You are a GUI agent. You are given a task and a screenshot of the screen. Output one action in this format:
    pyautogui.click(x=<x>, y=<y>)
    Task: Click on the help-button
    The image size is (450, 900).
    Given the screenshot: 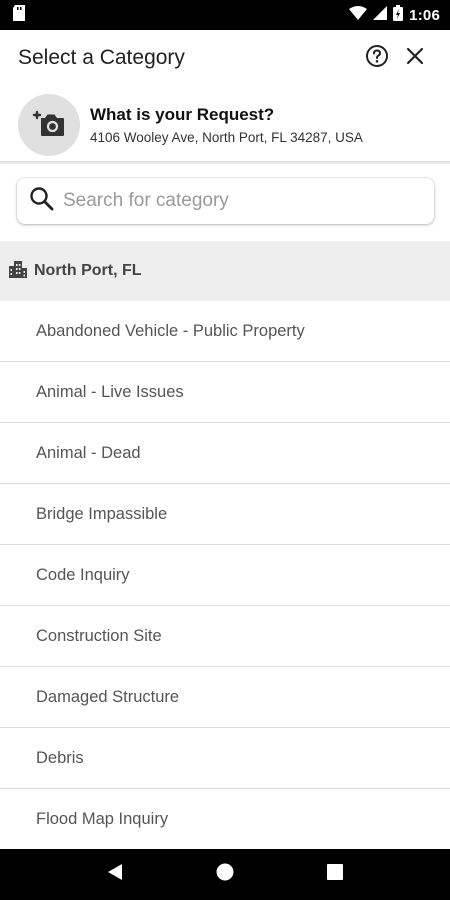 What is the action you would take?
    pyautogui.click(x=377, y=58)
    